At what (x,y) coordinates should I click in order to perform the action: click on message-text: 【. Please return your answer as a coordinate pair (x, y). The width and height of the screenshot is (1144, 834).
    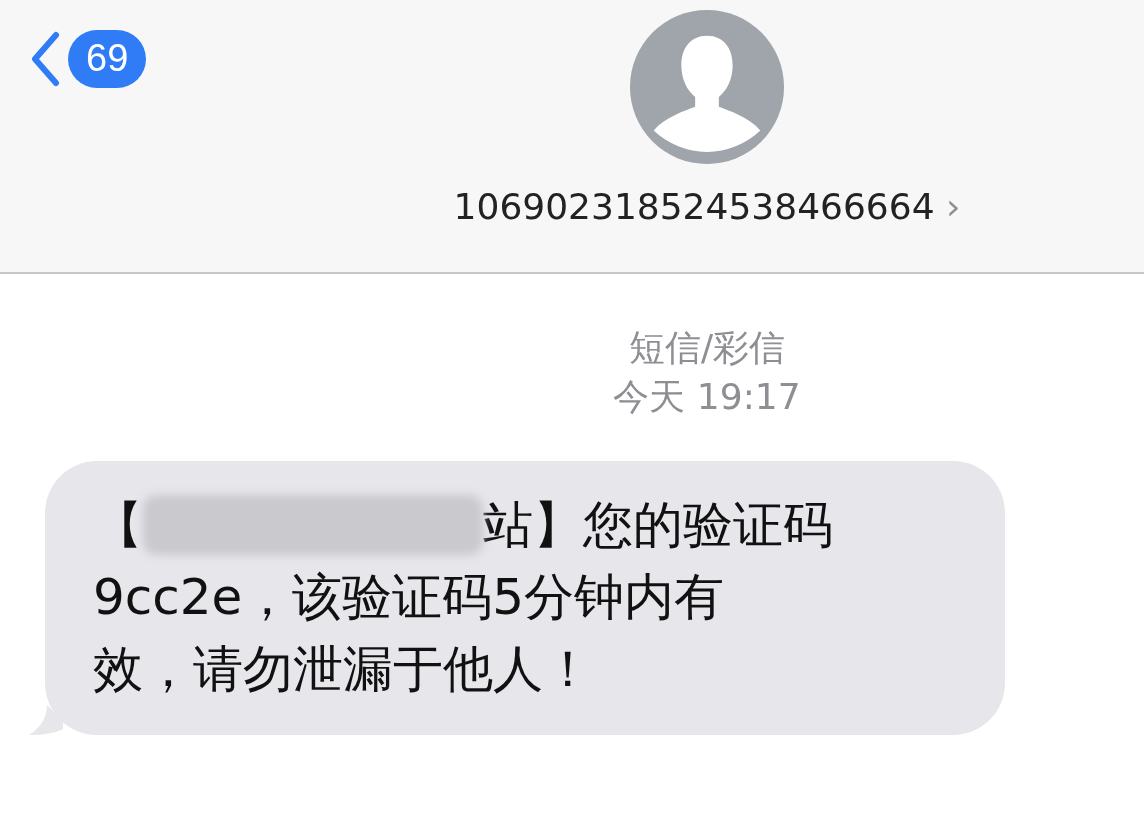
    Looking at the image, I should click on (118, 526).